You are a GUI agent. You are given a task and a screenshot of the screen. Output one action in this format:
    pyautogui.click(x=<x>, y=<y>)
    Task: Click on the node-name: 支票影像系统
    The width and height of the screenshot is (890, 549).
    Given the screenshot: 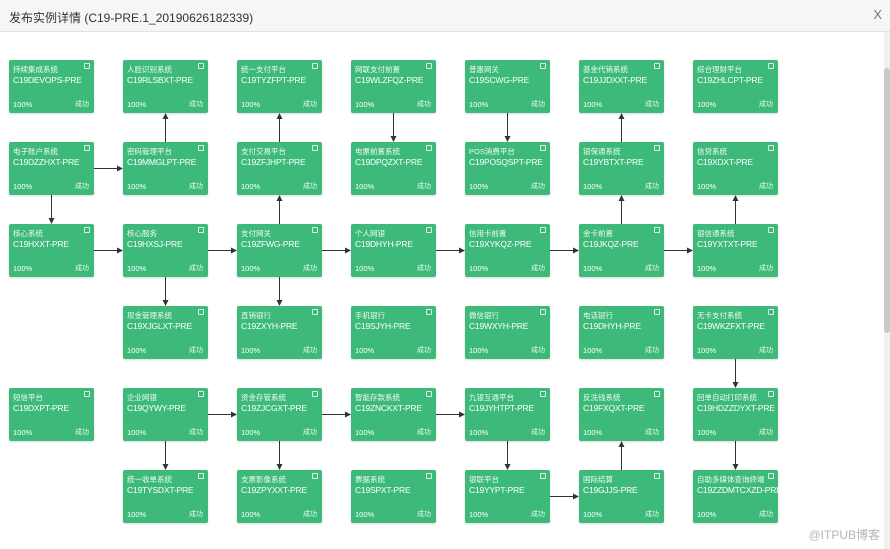 What is the action you would take?
    pyautogui.click(x=263, y=479)
    